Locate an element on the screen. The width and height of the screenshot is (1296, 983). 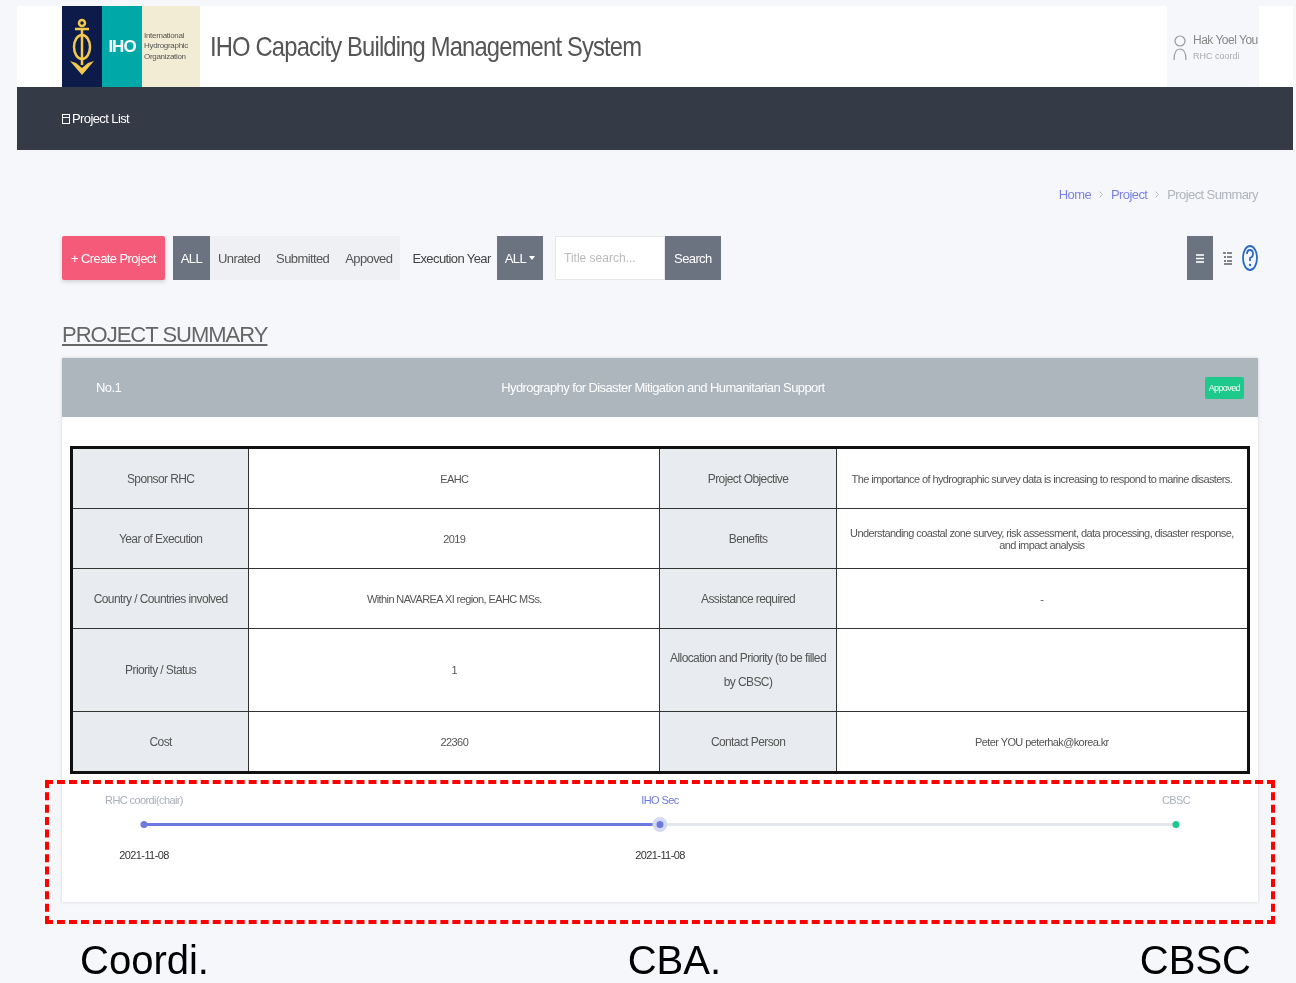
calendar-icon is located at coordinates (66, 118).